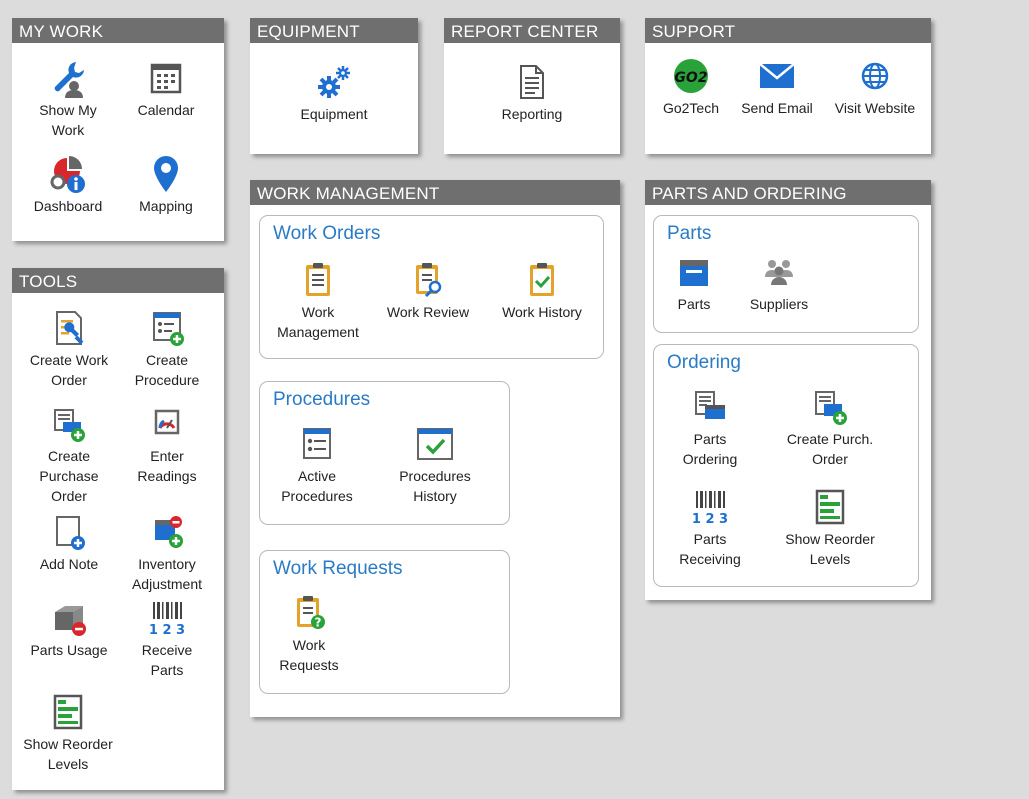  Describe the element at coordinates (167, 349) in the screenshot. I see `create-procedure-button: Create Procedure` at that location.